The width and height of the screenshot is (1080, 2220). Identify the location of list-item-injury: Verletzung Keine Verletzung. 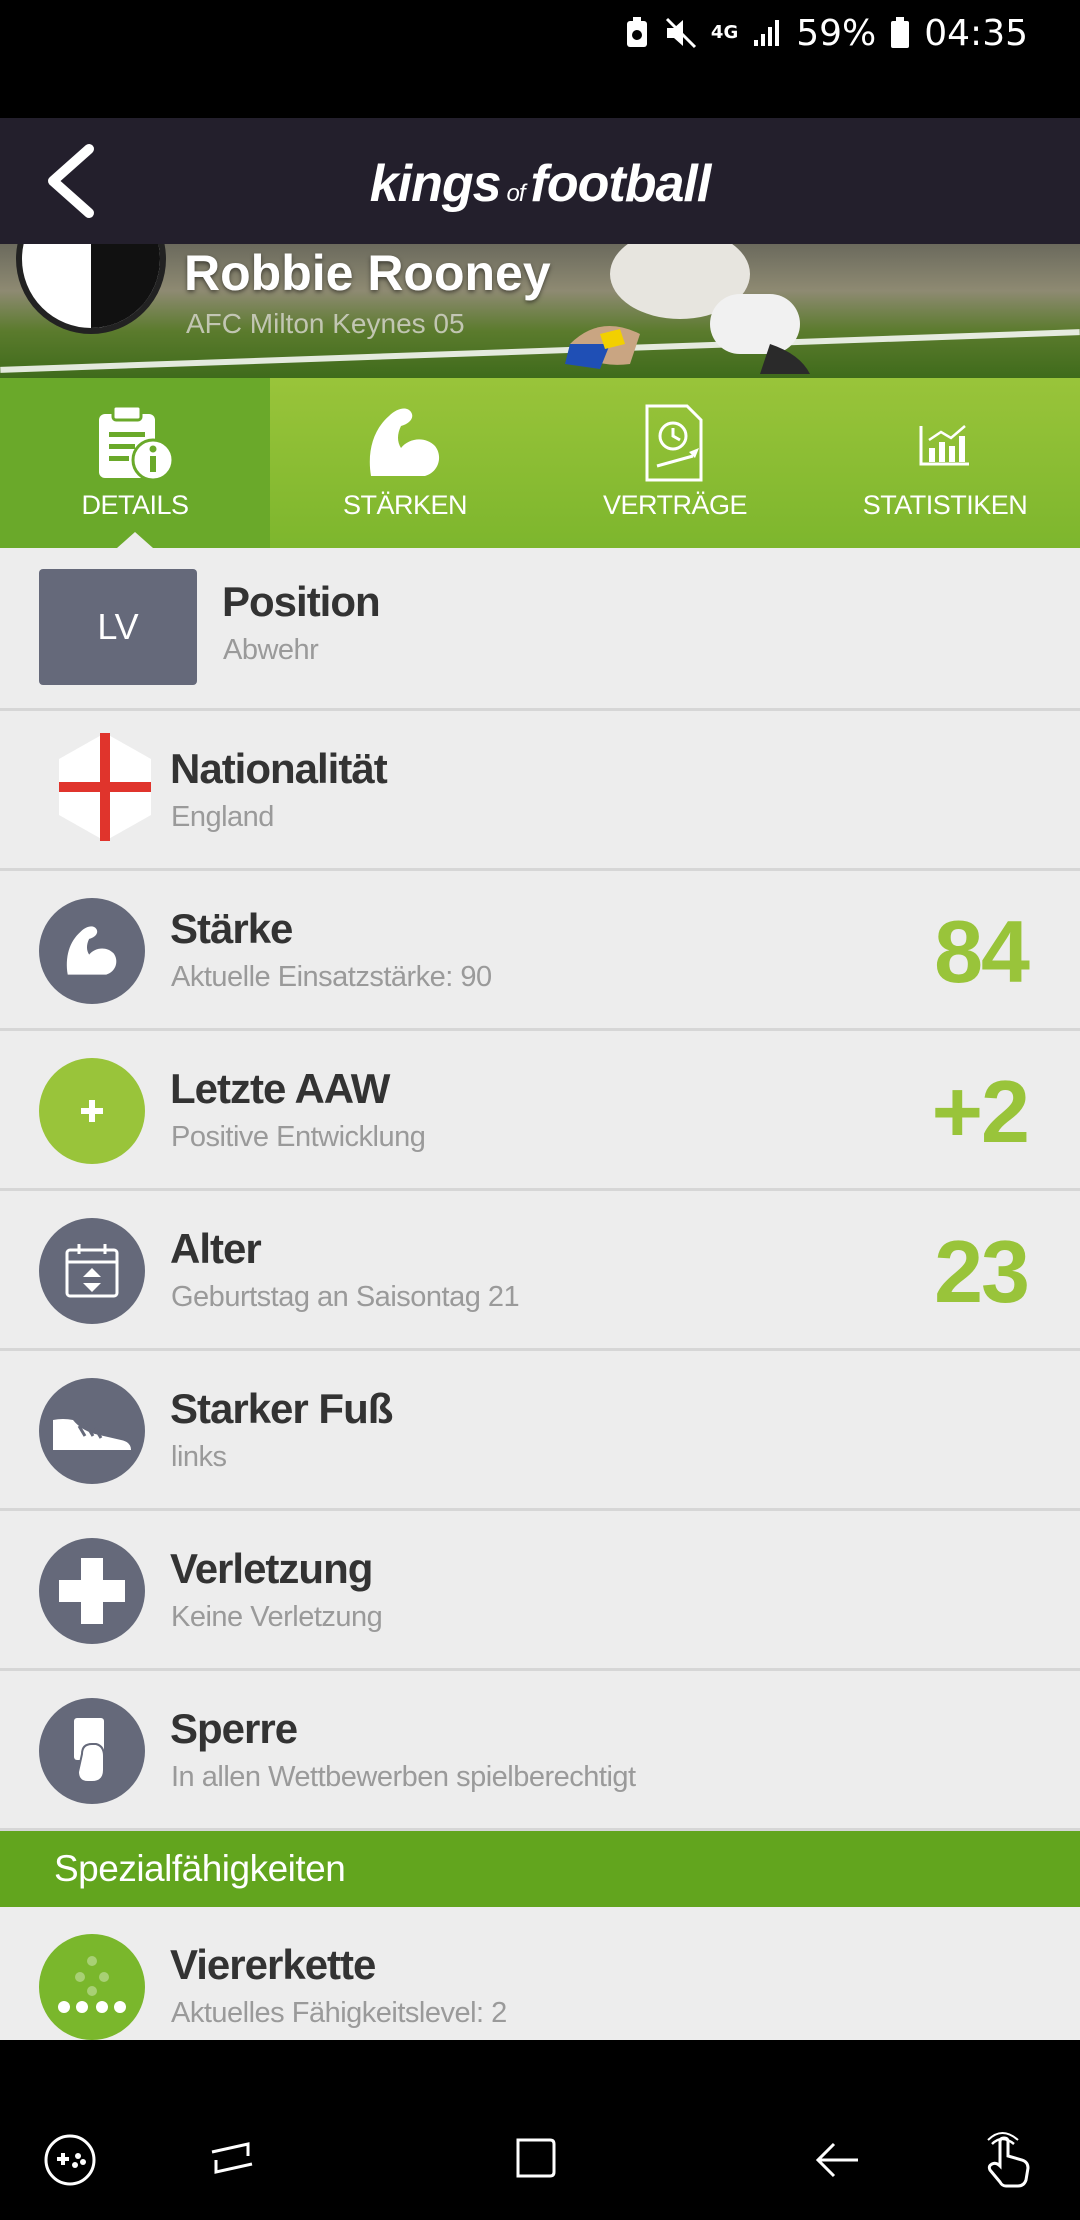
(540, 1591).